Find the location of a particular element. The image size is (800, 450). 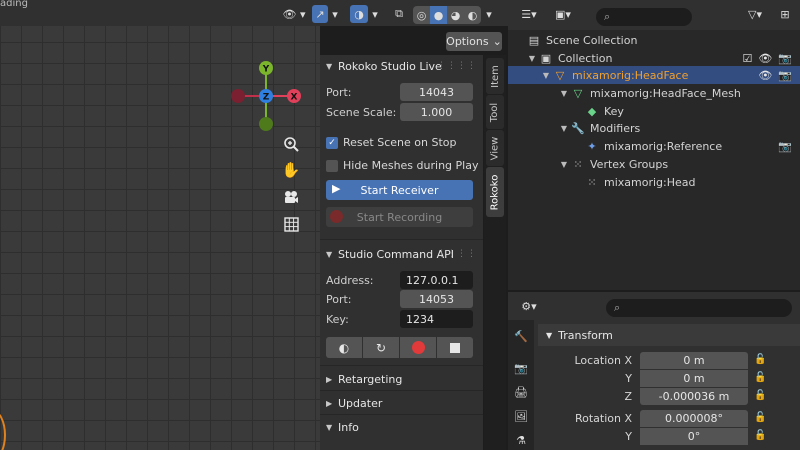

location-z-field: -0.000036 m is located at coordinates (694, 396).